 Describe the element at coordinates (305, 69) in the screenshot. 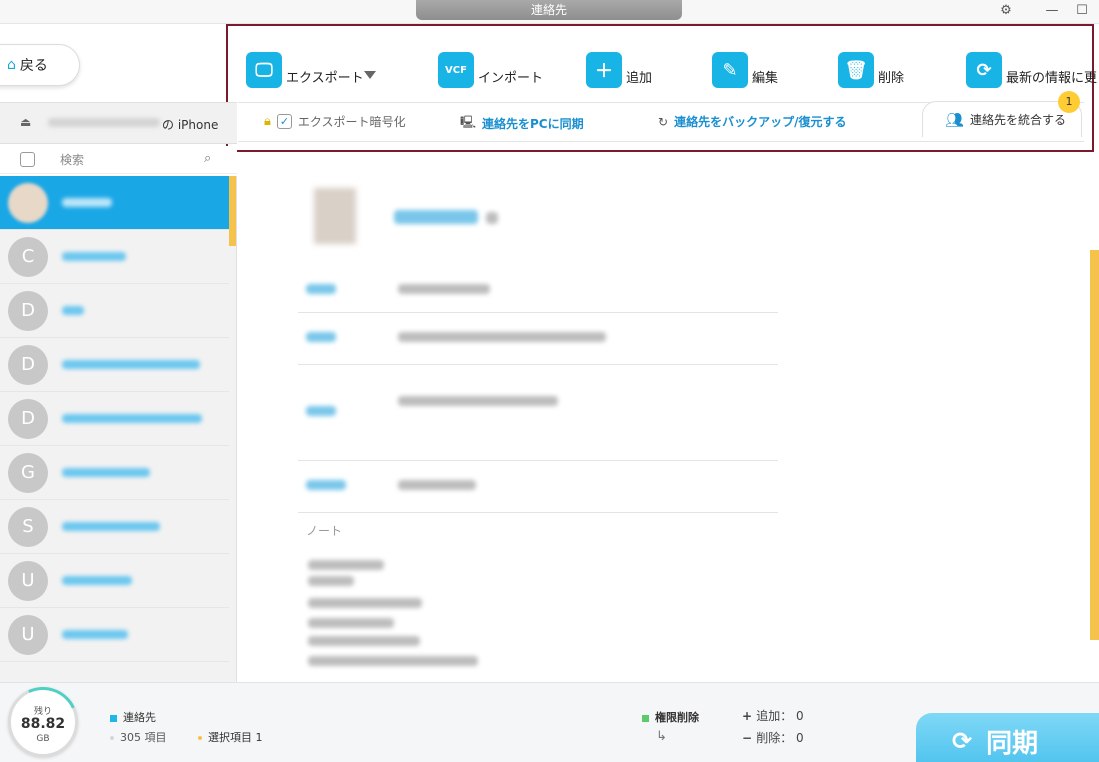

I see `export-button: 🖵 エクスポート` at that location.